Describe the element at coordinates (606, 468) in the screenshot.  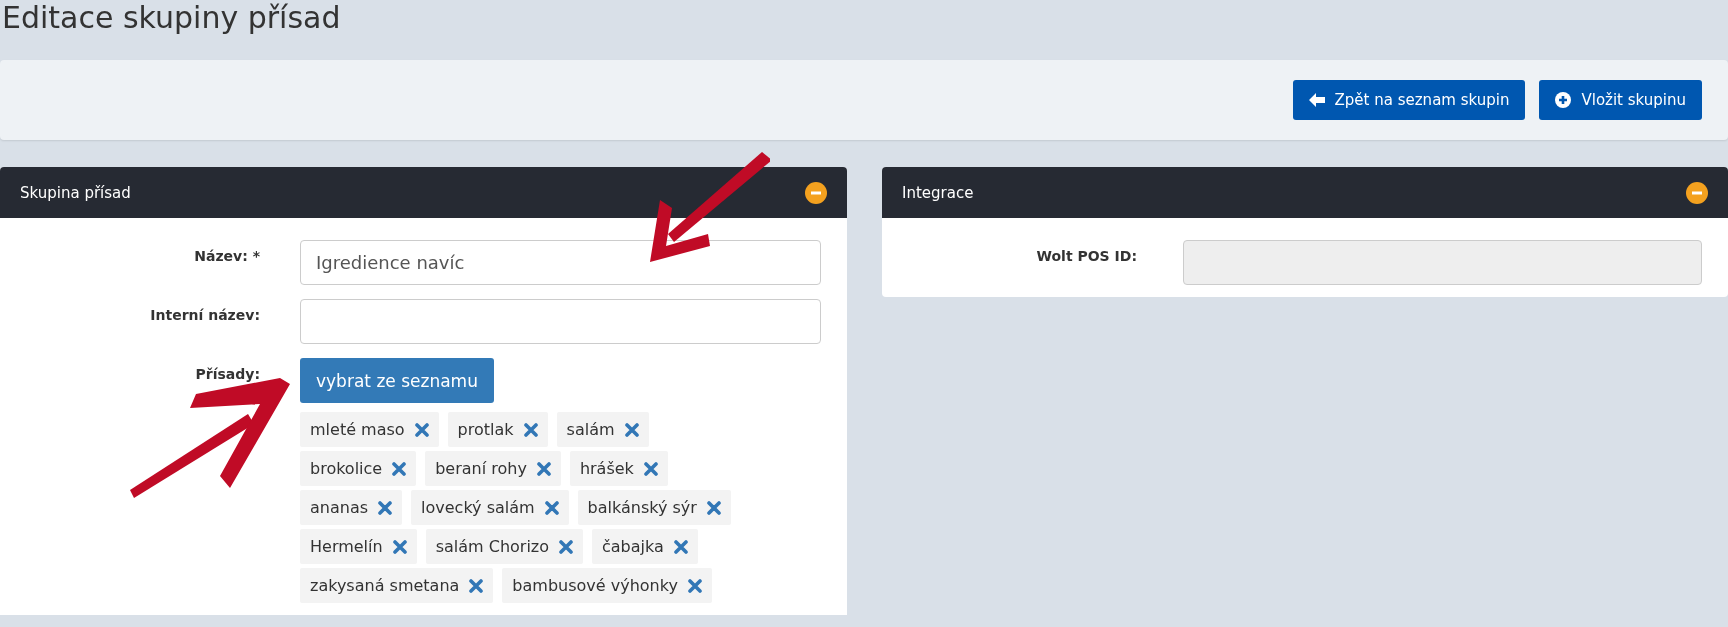
I see `tag-label: hrášek` at that location.